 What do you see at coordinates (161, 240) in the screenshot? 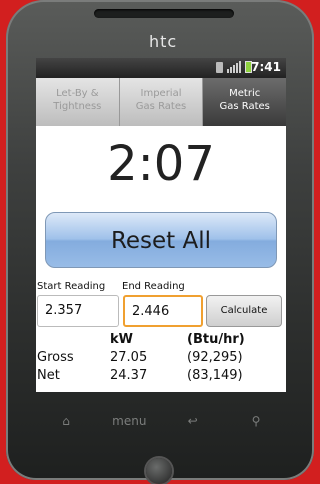
I see `reset-all-button: Reset All` at bounding box center [161, 240].